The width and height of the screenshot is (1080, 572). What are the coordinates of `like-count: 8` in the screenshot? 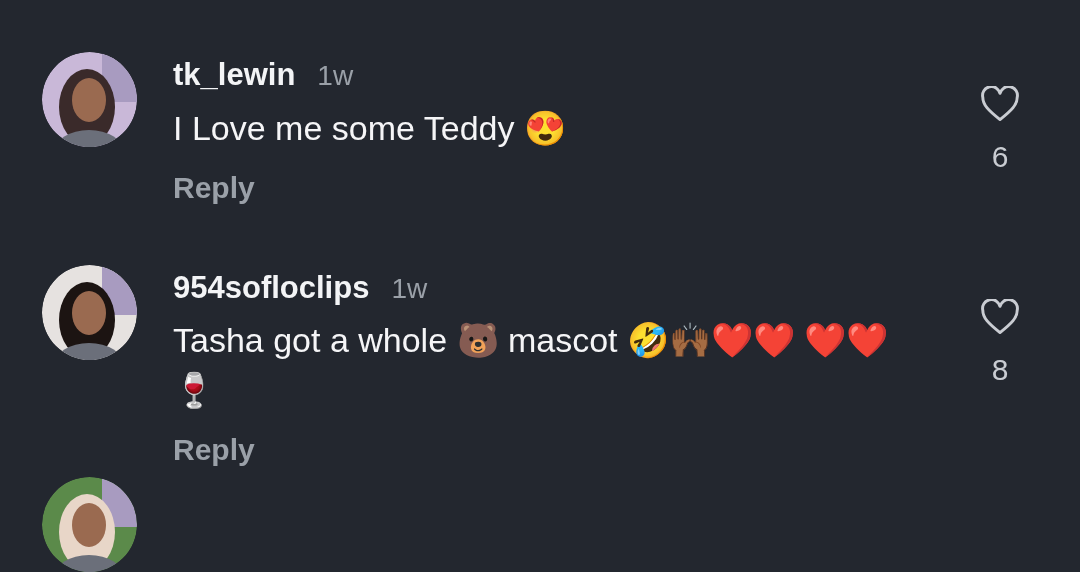 It's located at (1000, 369).